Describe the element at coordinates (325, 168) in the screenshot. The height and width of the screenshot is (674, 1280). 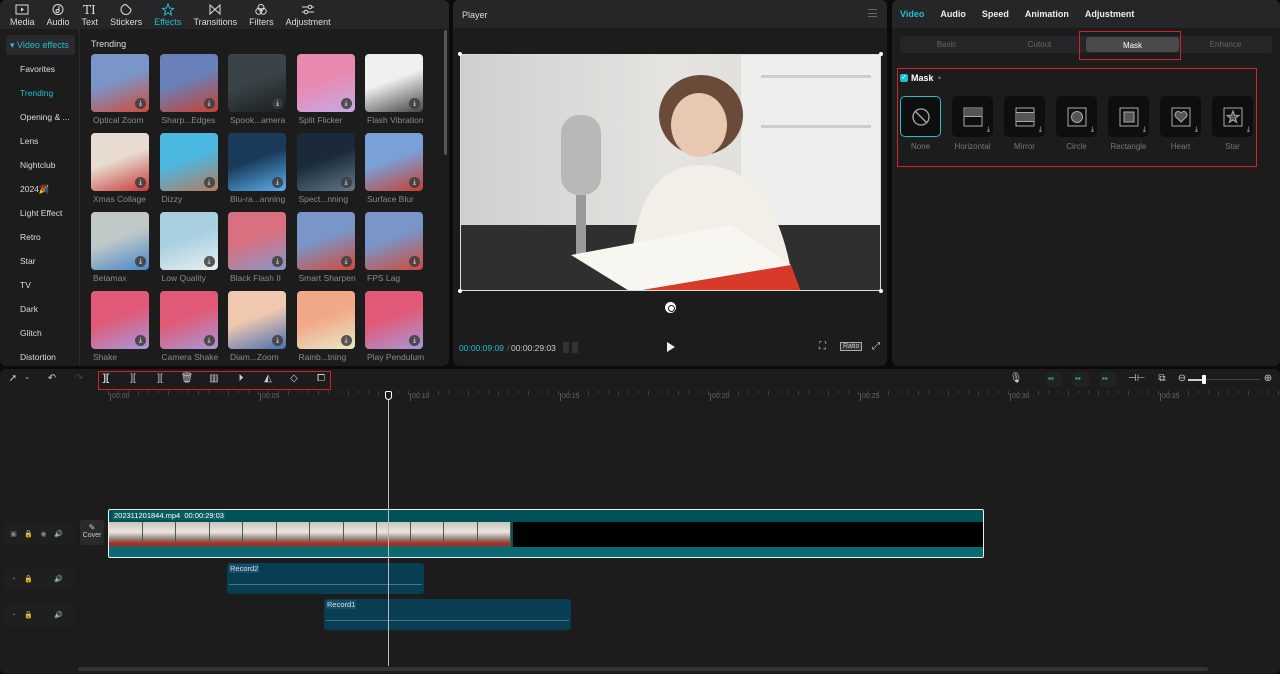
I see `effect-card: ⤓ Spect...nning` at that location.